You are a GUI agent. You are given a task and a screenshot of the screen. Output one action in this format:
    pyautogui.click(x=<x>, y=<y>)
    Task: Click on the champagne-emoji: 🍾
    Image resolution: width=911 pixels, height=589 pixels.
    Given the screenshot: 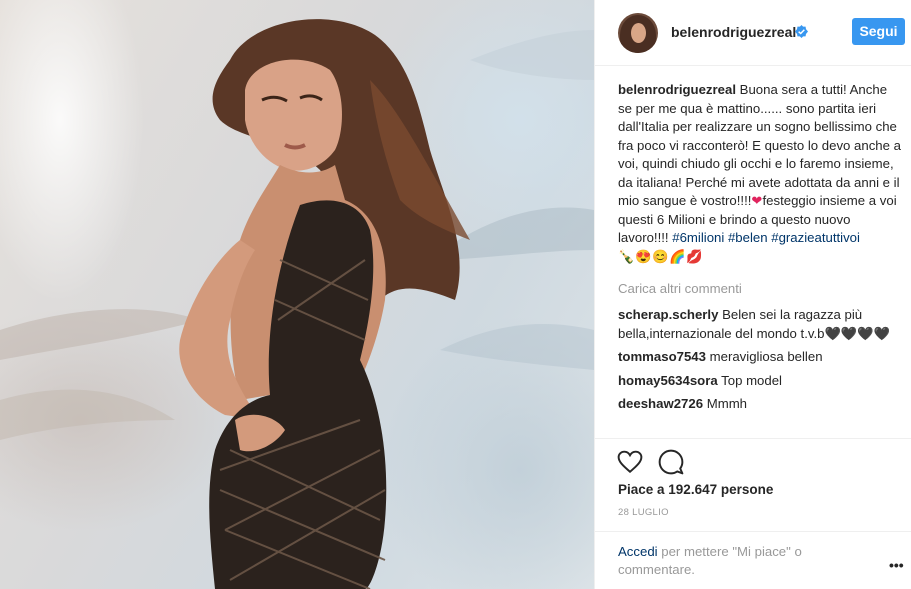 What is the action you would take?
    pyautogui.click(x=626, y=256)
    